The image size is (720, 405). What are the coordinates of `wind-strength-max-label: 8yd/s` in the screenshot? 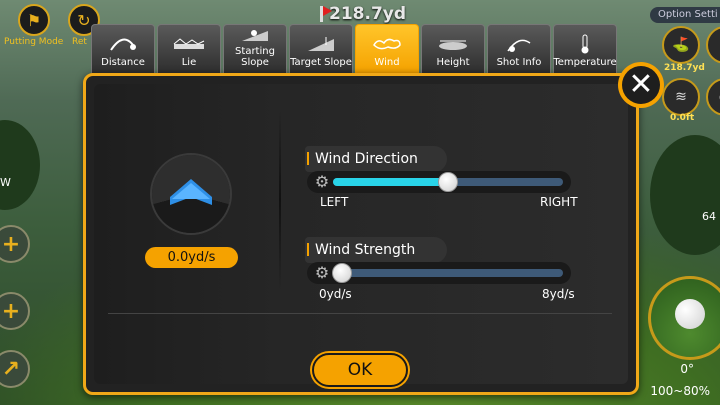 It's located at (558, 294).